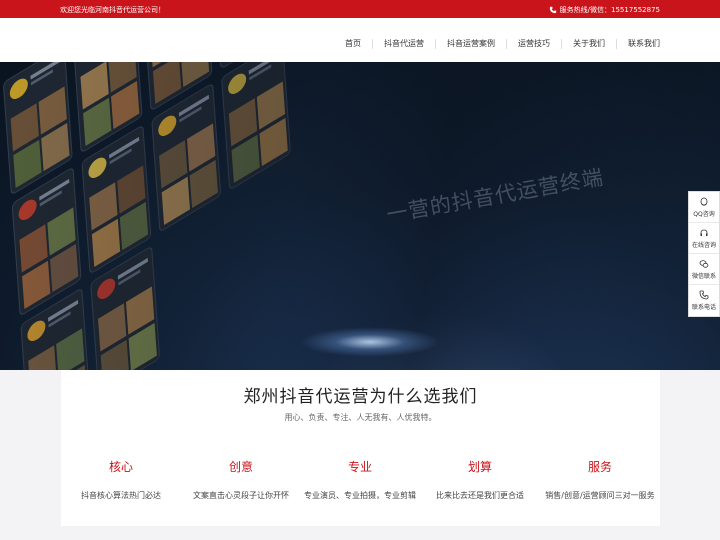  Describe the element at coordinates (360, 417) in the screenshot. I see `section-subtitle: 用心、负责、专注、人无我有、人优我特。` at that location.